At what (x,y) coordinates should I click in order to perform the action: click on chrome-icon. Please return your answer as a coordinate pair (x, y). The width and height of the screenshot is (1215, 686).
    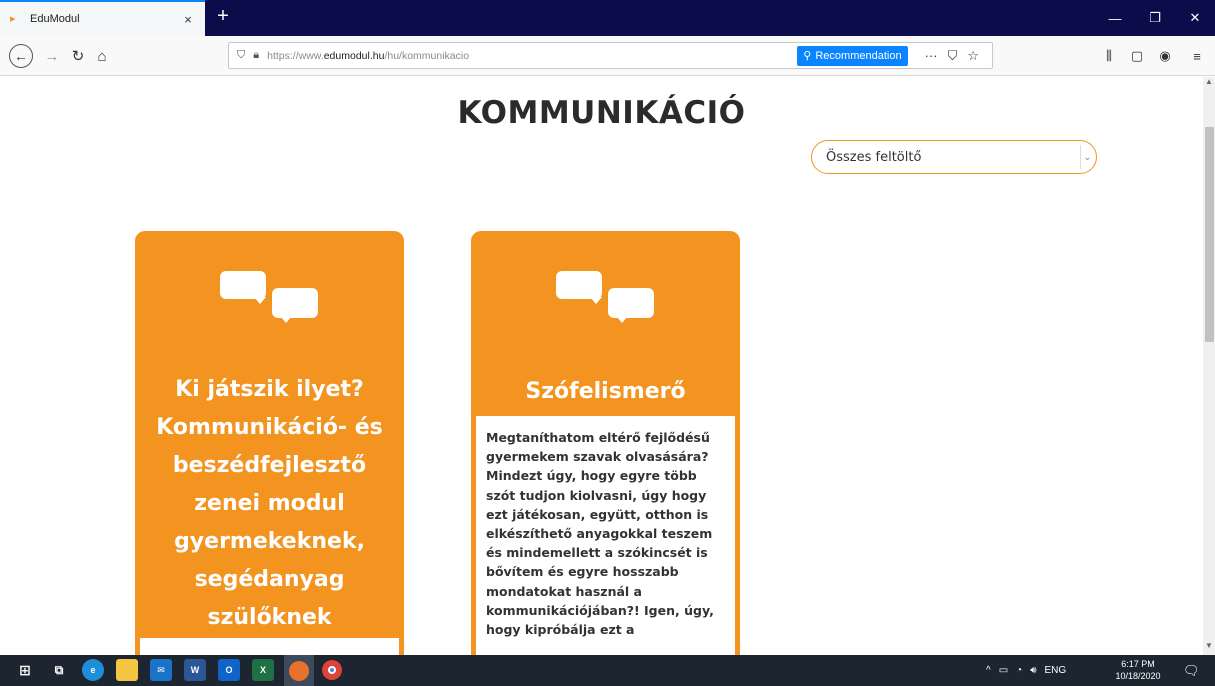
    Looking at the image, I should click on (332, 670).